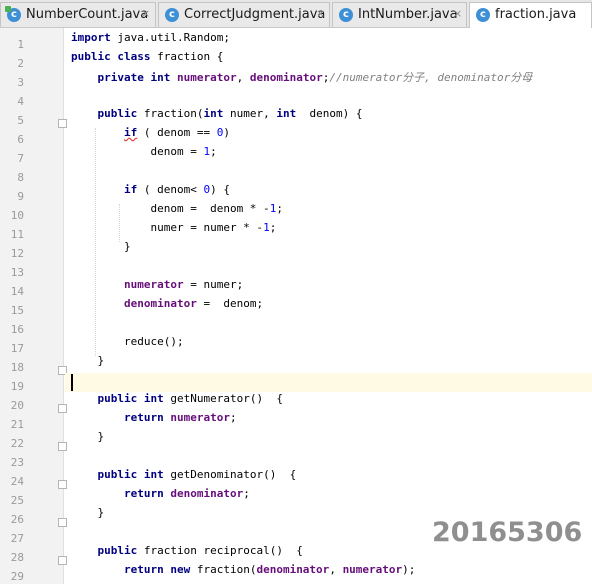 The width and height of the screenshot is (592, 584). What do you see at coordinates (147, 59) in the screenshot?
I see `code-line: public class fraction {` at bounding box center [147, 59].